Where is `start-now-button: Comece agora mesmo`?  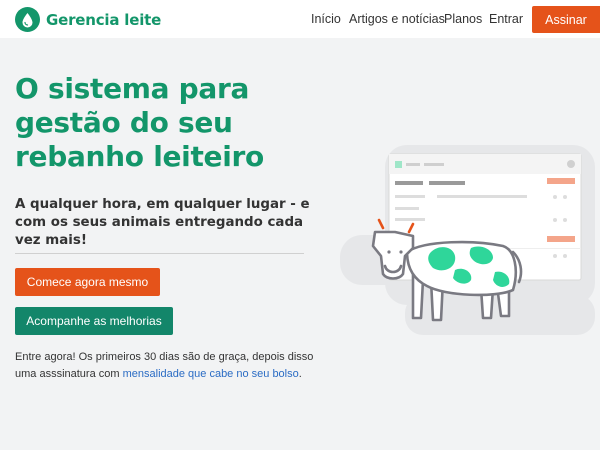
start-now-button: Comece agora mesmo is located at coordinates (87, 282).